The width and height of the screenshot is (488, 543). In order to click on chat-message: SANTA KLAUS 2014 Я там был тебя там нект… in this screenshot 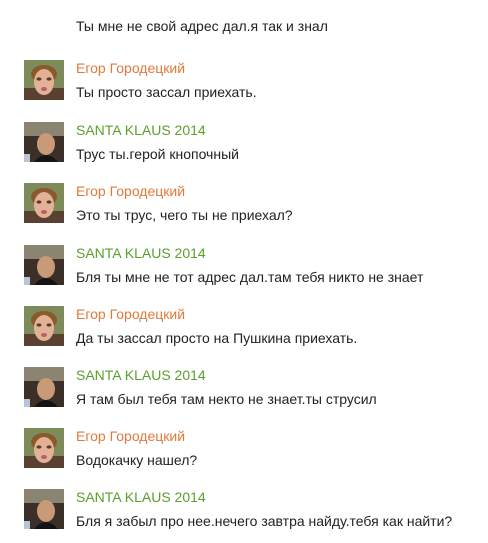, I will do `click(244, 393)`.